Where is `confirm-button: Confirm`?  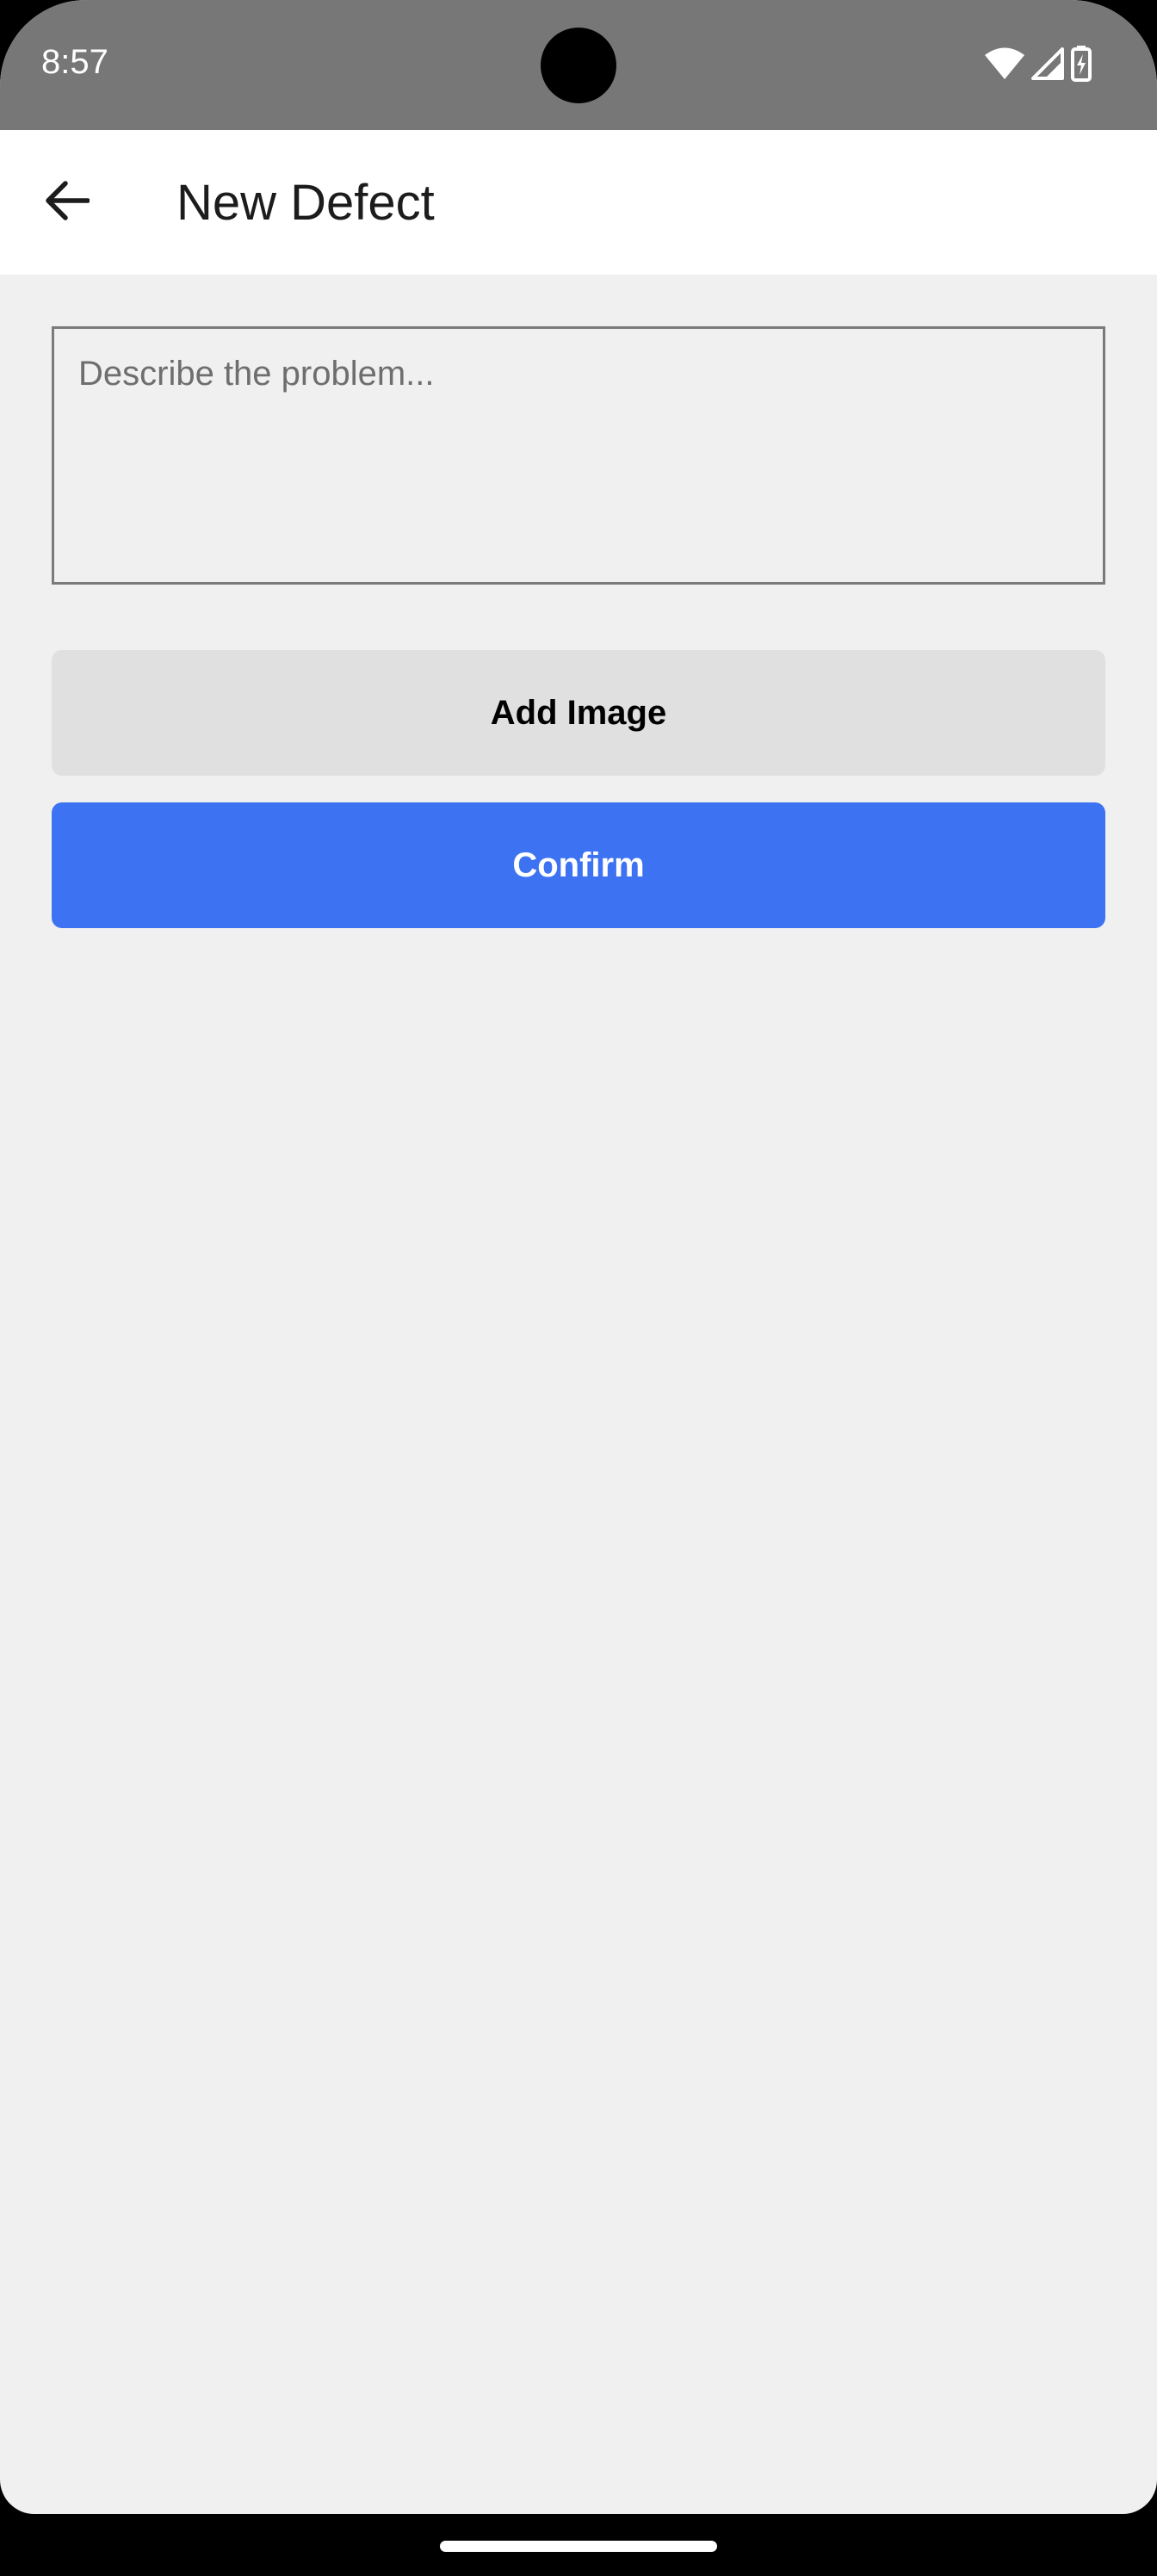 confirm-button: Confirm is located at coordinates (579, 865).